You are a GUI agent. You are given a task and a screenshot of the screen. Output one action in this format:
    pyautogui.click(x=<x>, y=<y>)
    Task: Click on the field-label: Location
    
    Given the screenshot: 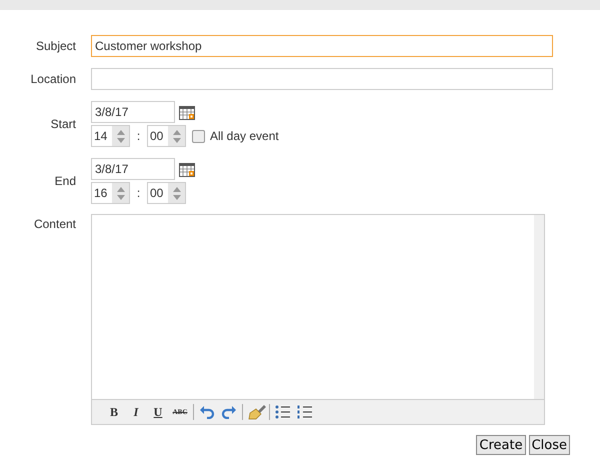 What is the action you would take?
    pyautogui.click(x=53, y=79)
    